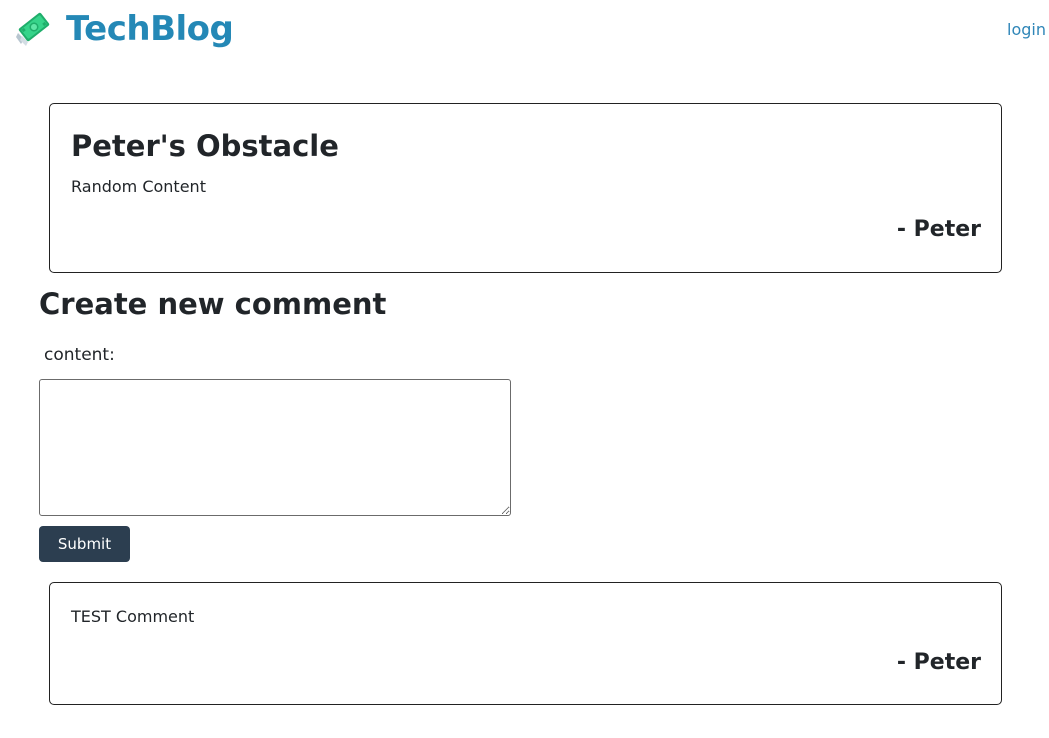 This screenshot has height=738, width=1049. Describe the element at coordinates (213, 304) in the screenshot. I see `comment-form-heading: Create new comment` at that location.